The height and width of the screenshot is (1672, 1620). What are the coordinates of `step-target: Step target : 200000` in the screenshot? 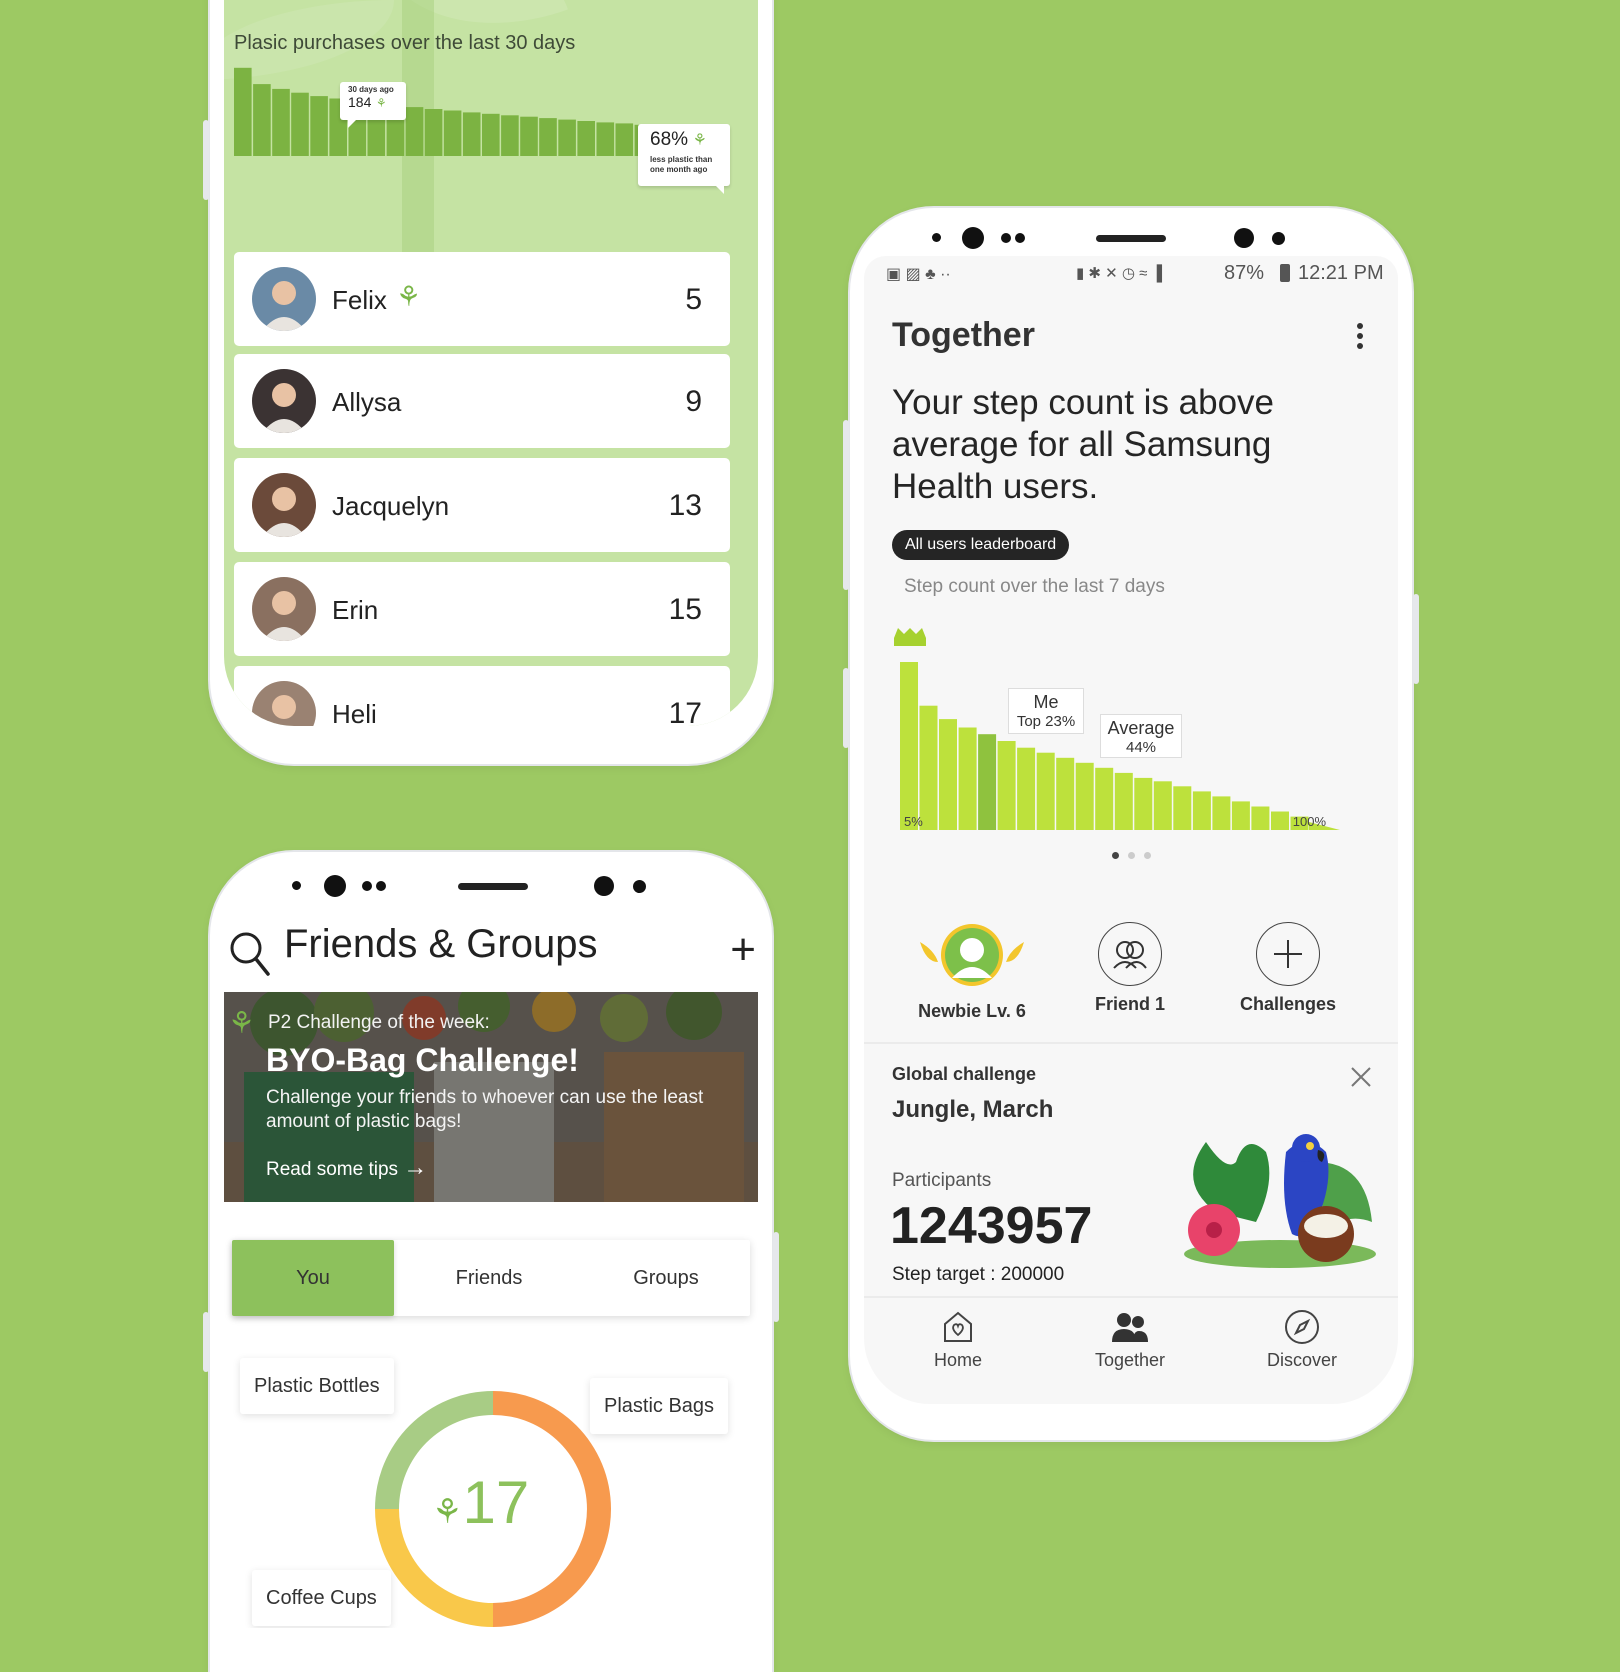 It's located at (978, 1274).